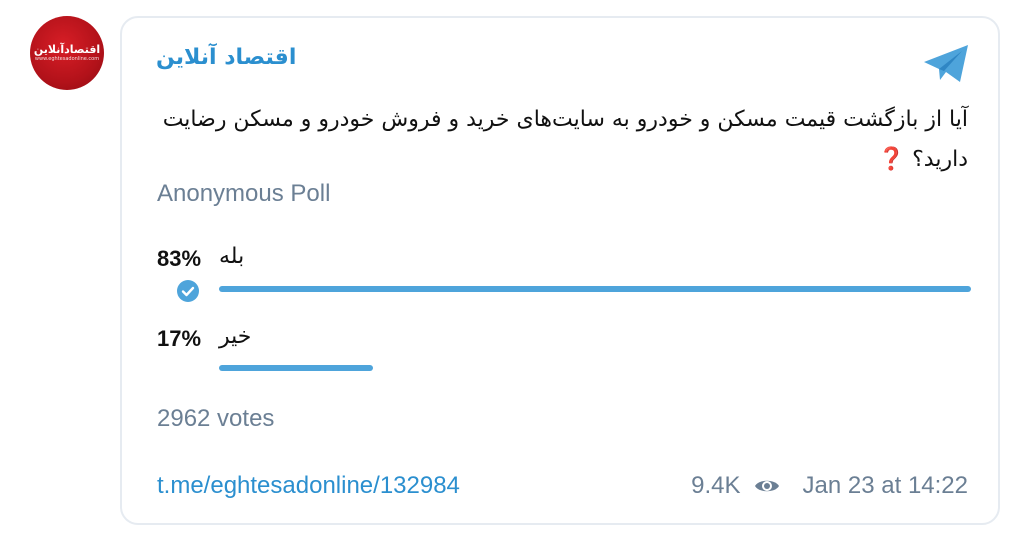 This screenshot has width=1024, height=544. I want to click on channel-name: اقتصاد آنلاین, so click(226, 57).